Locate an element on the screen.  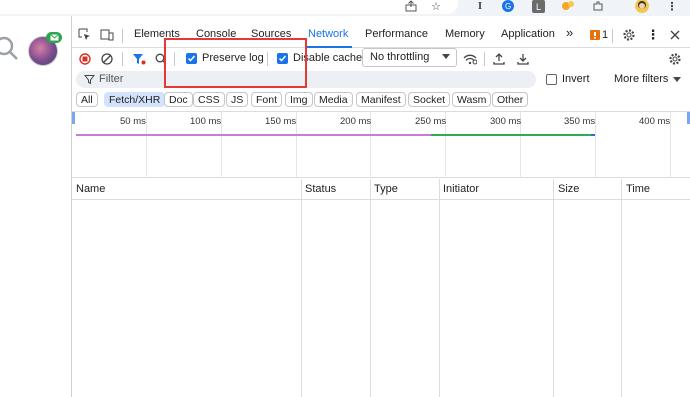
bookmark-star-icon: ☆ is located at coordinates (436, 7).